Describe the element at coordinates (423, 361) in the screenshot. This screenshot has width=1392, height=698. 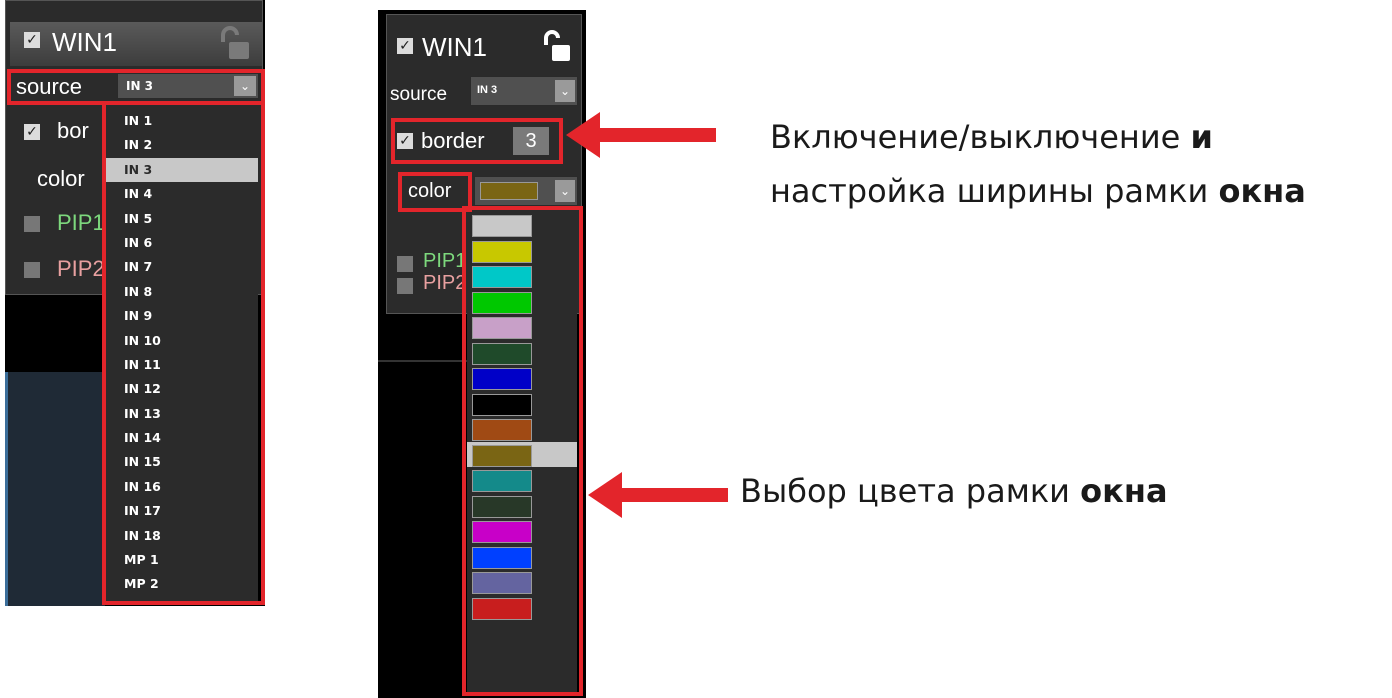
I see `right-panel-divider` at that location.